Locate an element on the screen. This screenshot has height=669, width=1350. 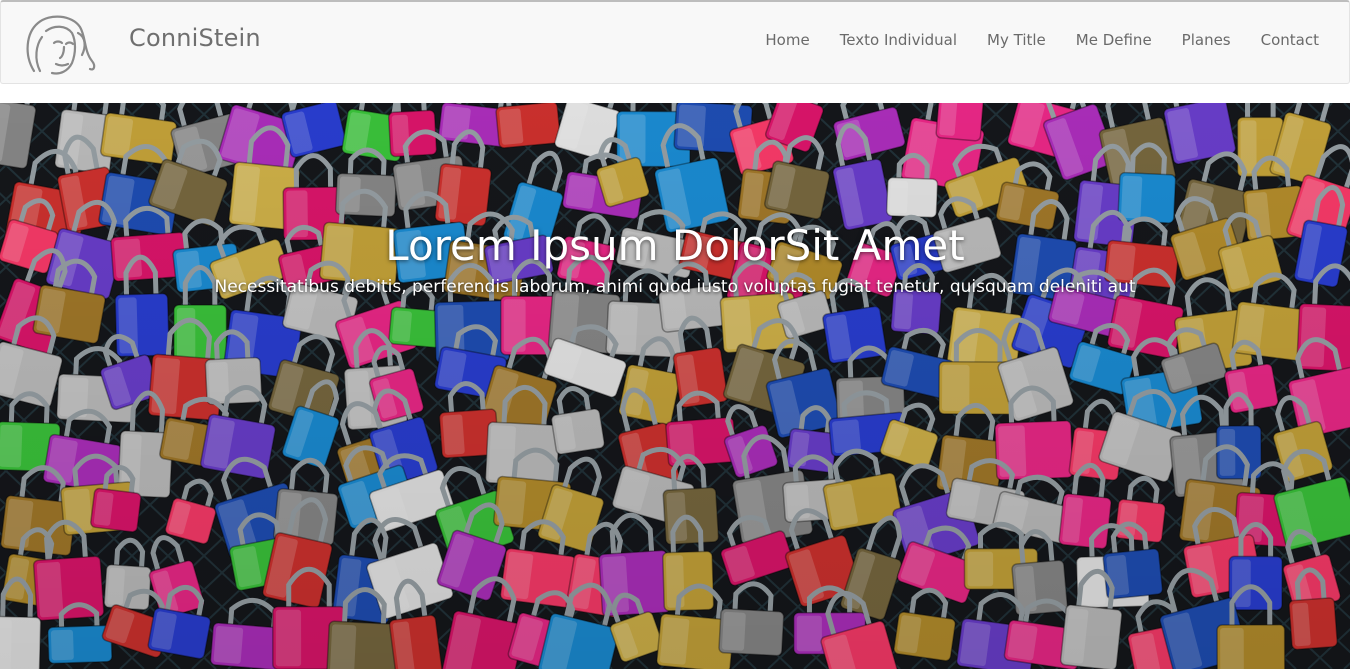
nav-planes: Planes is located at coordinates (1206, 40).